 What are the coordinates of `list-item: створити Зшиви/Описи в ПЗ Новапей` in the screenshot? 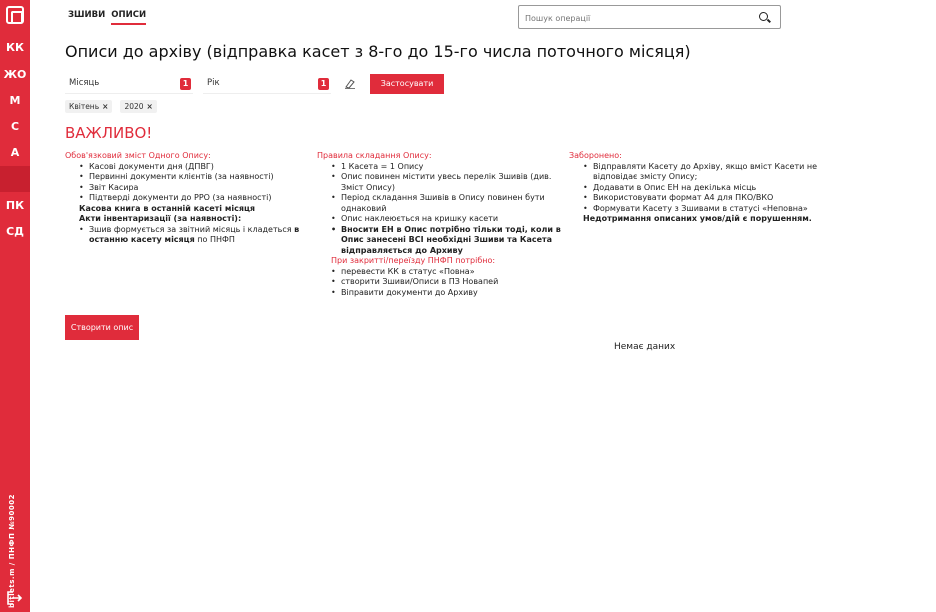 It's located at (442, 282).